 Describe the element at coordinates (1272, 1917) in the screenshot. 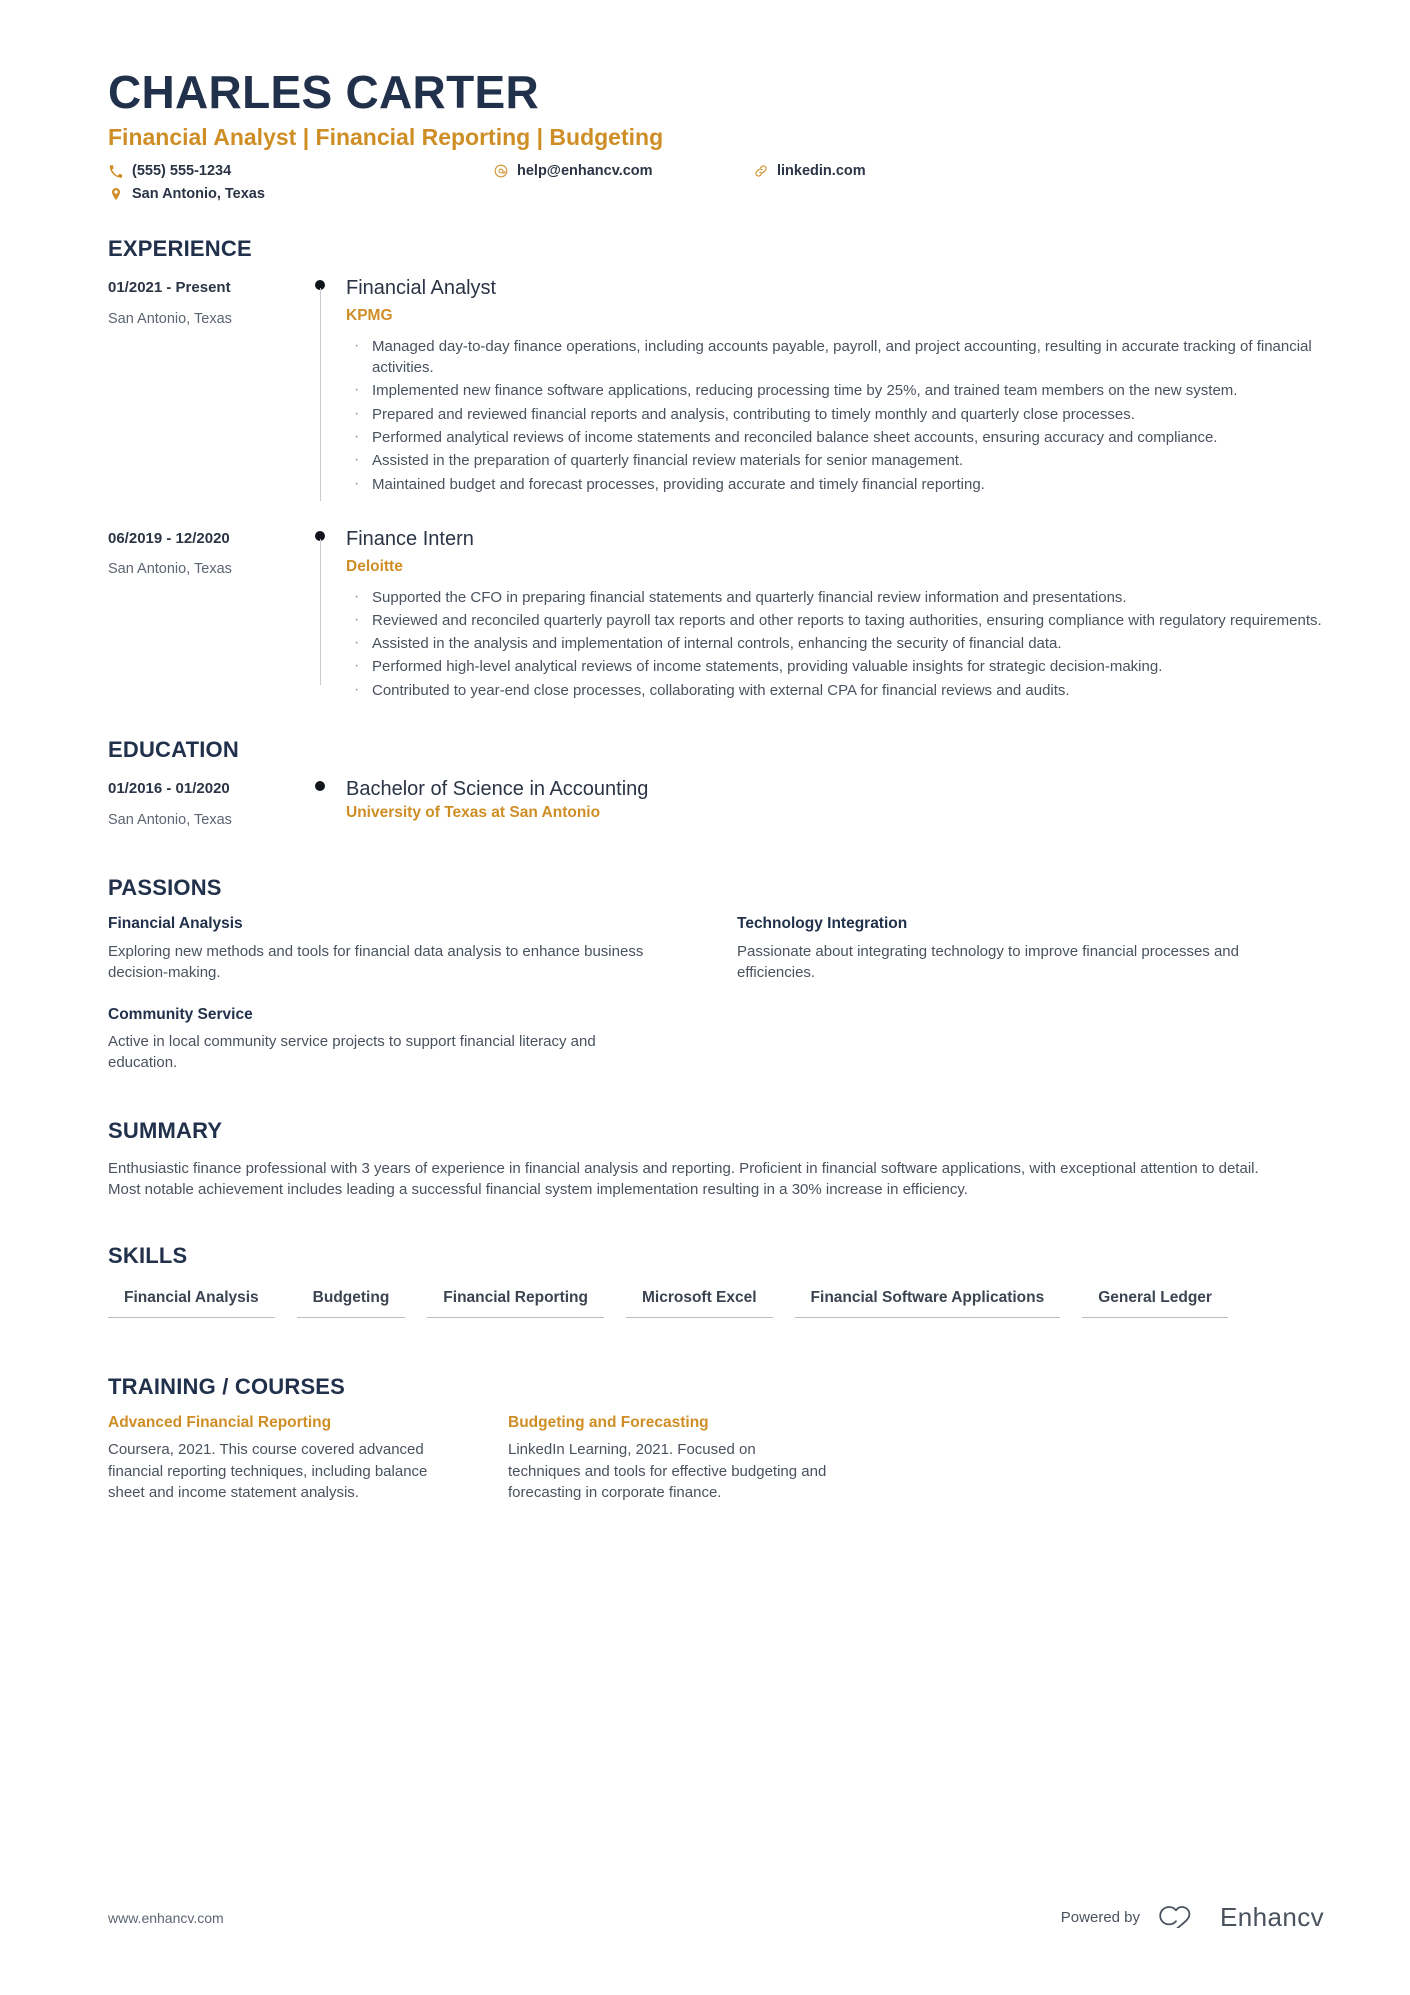

I see `enhancv-brand-name: Enhancv` at that location.